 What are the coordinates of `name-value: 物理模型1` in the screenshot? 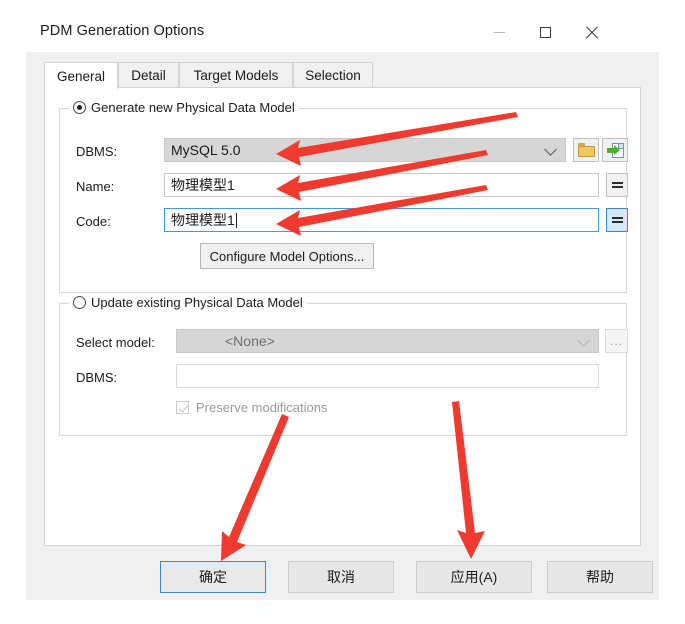 It's located at (203, 185).